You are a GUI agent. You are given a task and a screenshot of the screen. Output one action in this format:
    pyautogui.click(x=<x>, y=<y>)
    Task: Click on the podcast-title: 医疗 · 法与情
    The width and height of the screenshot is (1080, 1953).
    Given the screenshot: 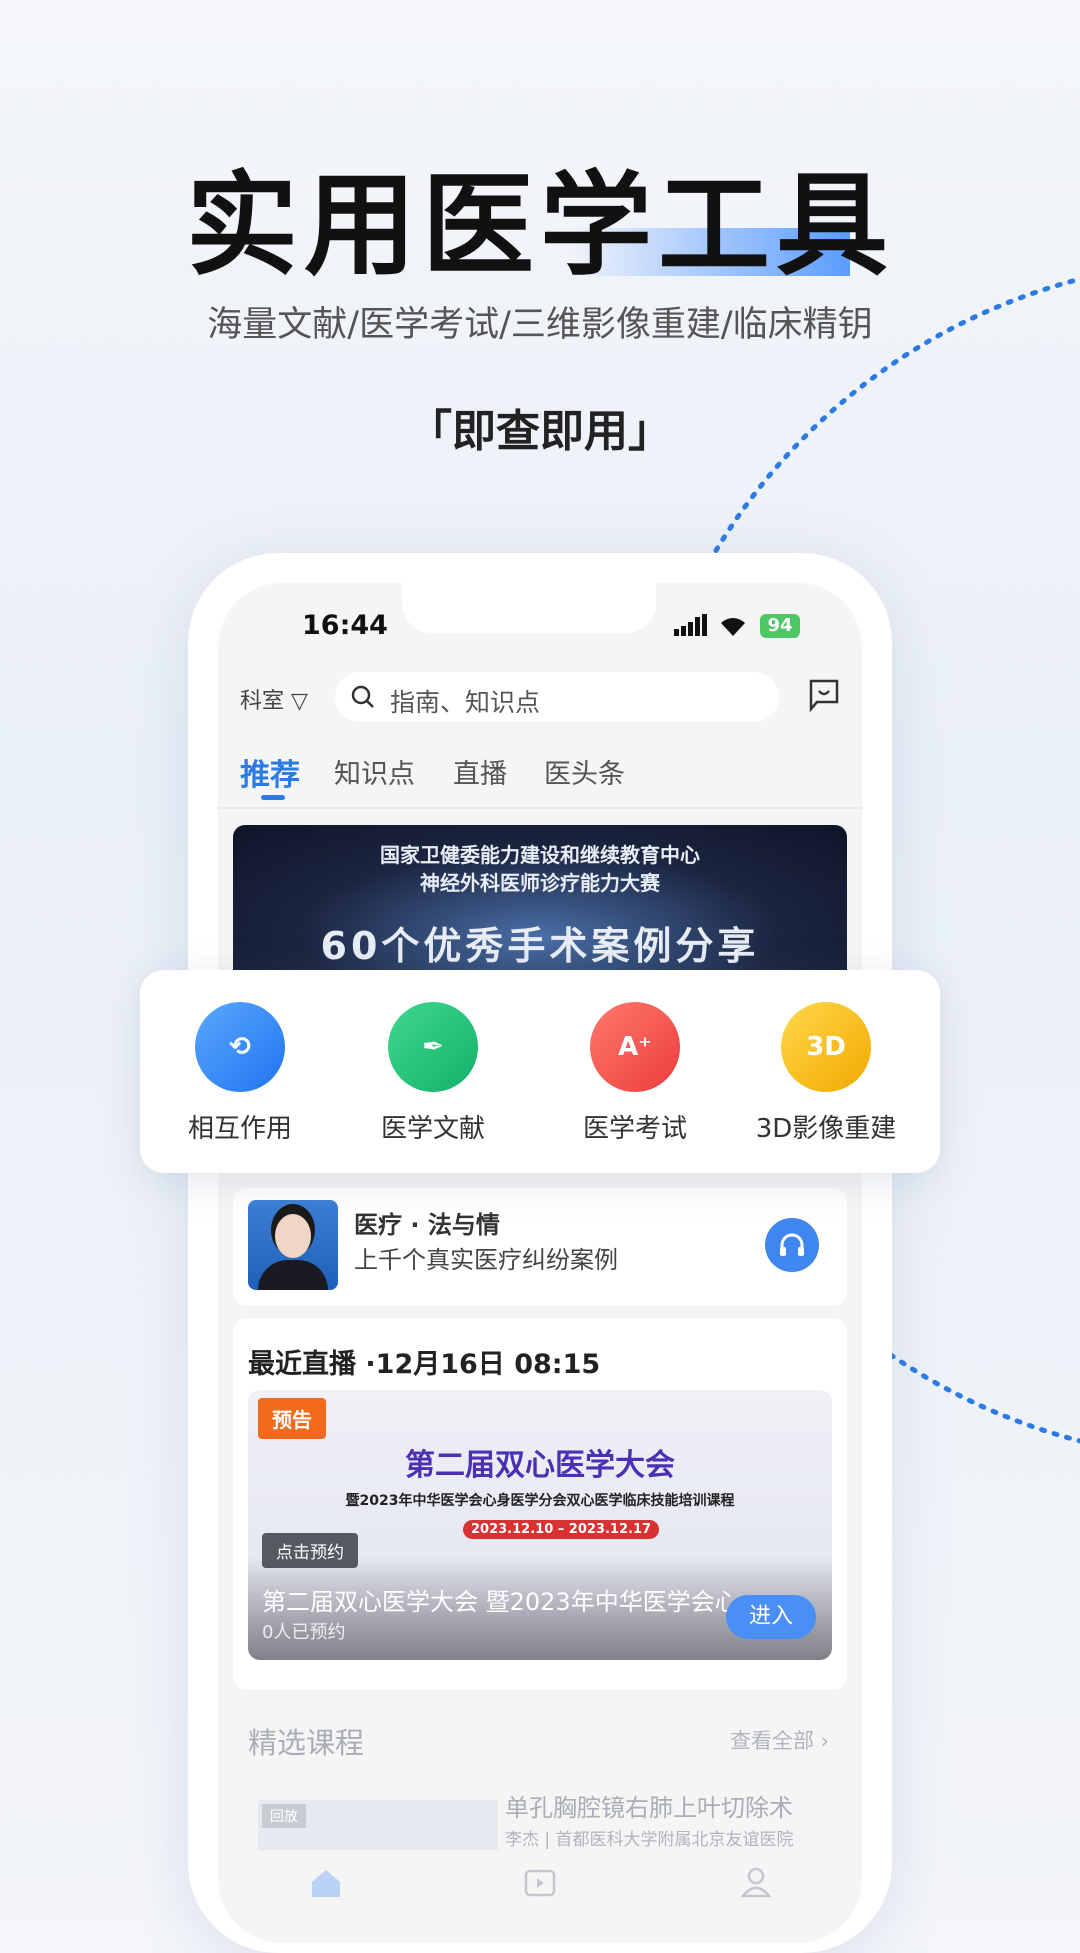 What is the action you would take?
    pyautogui.click(x=427, y=1225)
    